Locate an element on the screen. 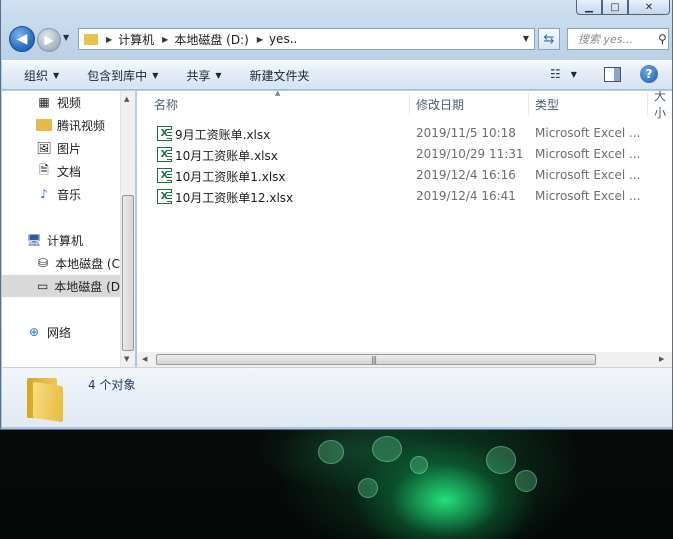 Image resolution: width=673 pixels, height=539 pixels. system-drive-icon: ⛁ is located at coordinates (43, 263).